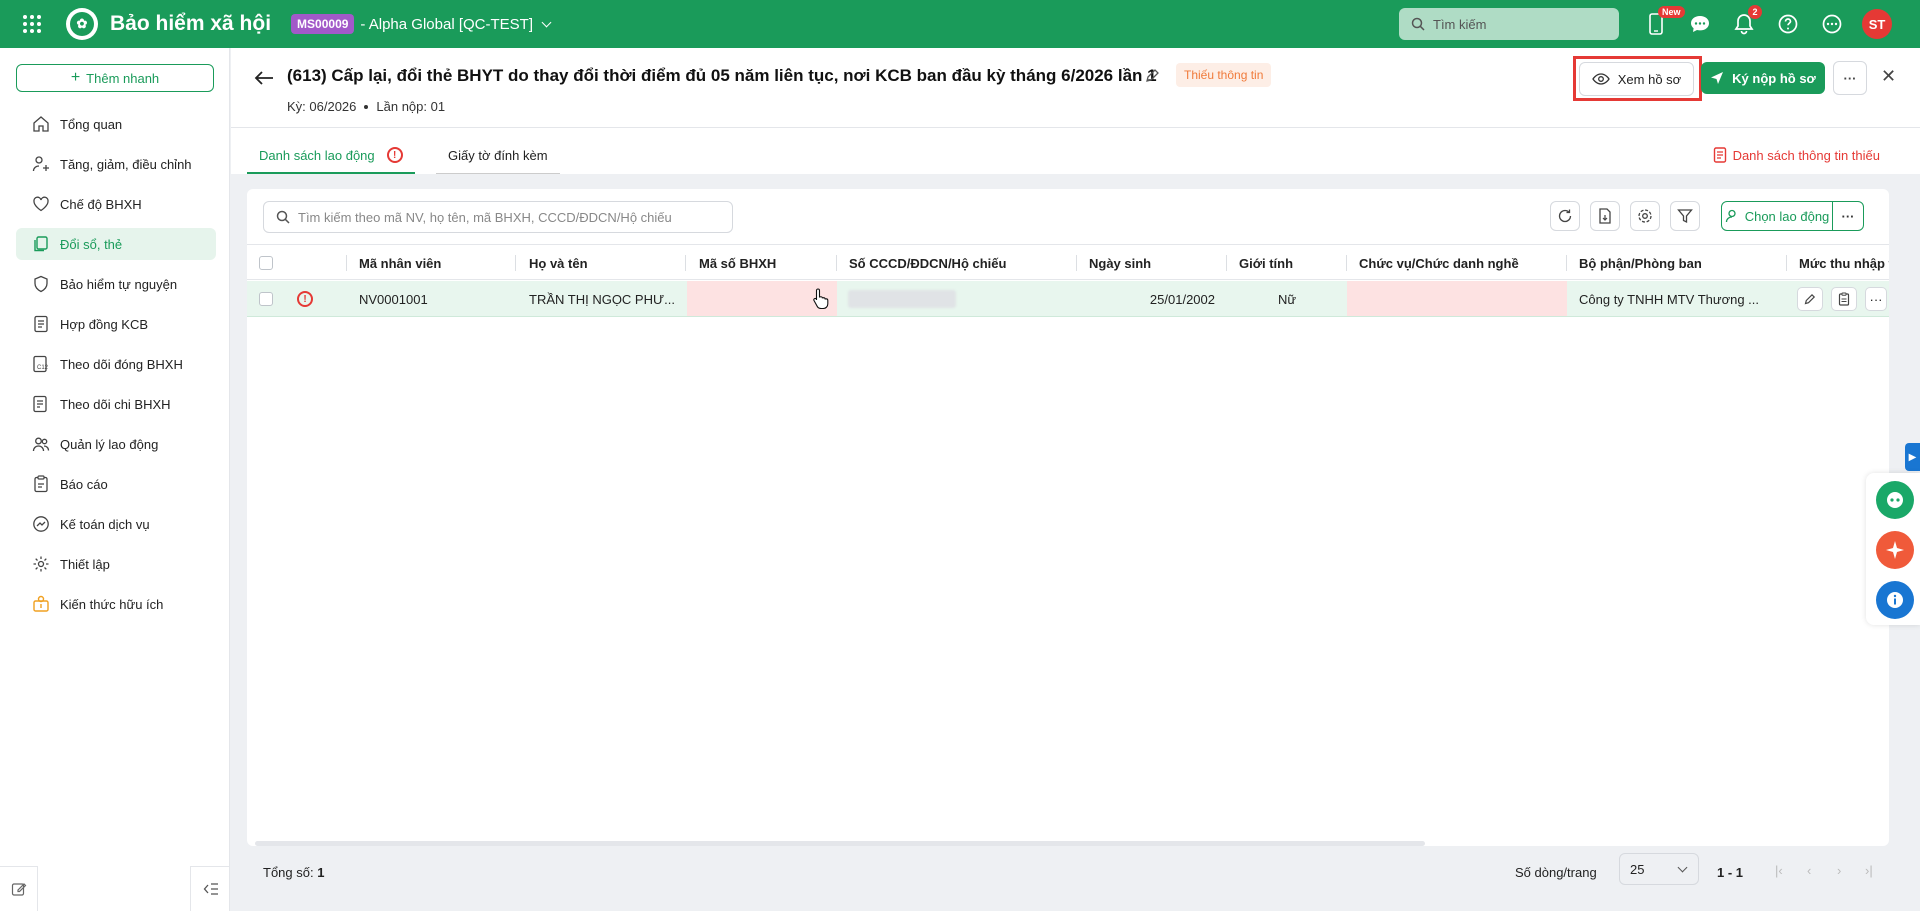 This screenshot has width=1920, height=911. What do you see at coordinates (1152, 262) in the screenshot?
I see `column-header: Ngày sinh` at bounding box center [1152, 262].